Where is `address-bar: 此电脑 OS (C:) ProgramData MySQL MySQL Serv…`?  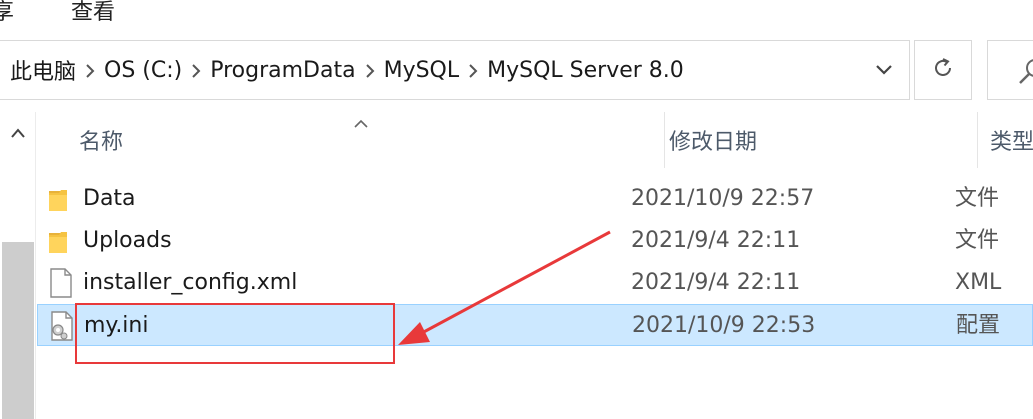 address-bar: 此电脑 OS (C:) ProgramData MySQL MySQL Serv… is located at coordinates (455, 70).